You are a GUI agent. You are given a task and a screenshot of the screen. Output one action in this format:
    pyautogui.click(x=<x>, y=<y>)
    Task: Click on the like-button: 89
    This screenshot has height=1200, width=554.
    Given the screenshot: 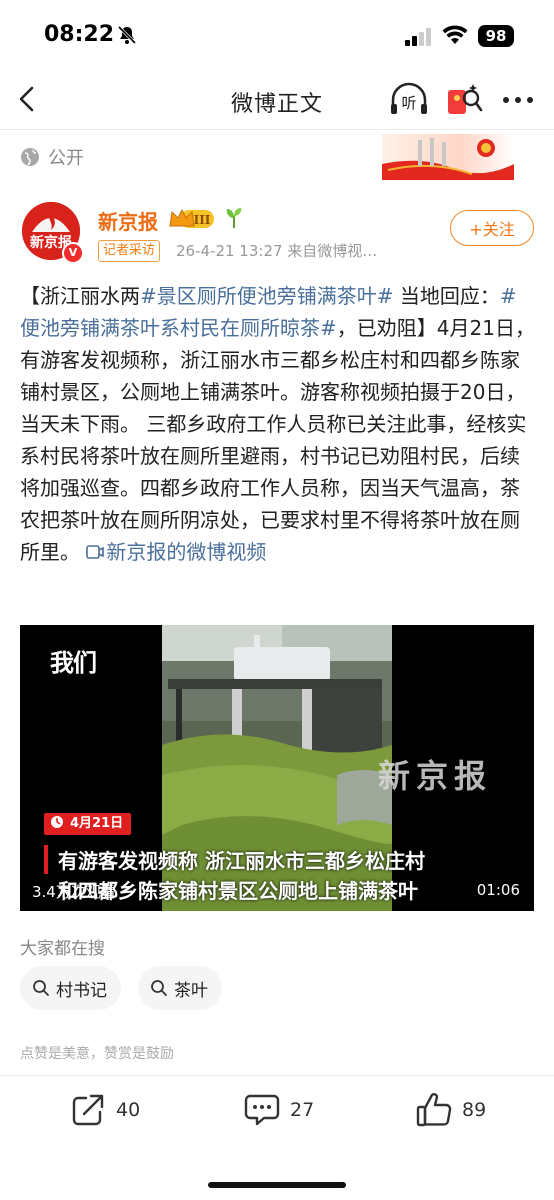 What is the action you would take?
    pyautogui.click(x=451, y=1110)
    